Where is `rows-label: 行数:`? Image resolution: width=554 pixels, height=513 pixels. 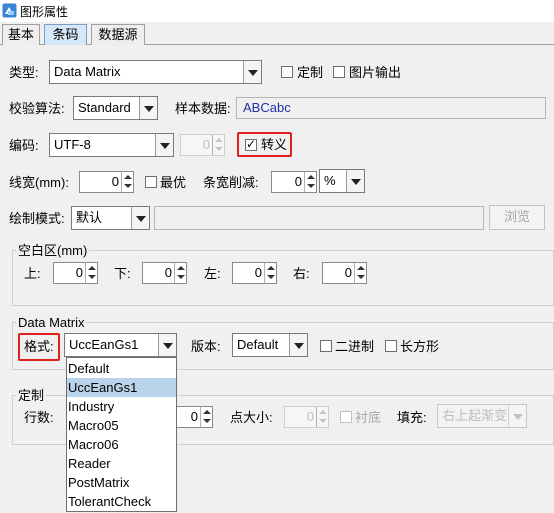 rows-label: 行数: is located at coordinates (39, 417).